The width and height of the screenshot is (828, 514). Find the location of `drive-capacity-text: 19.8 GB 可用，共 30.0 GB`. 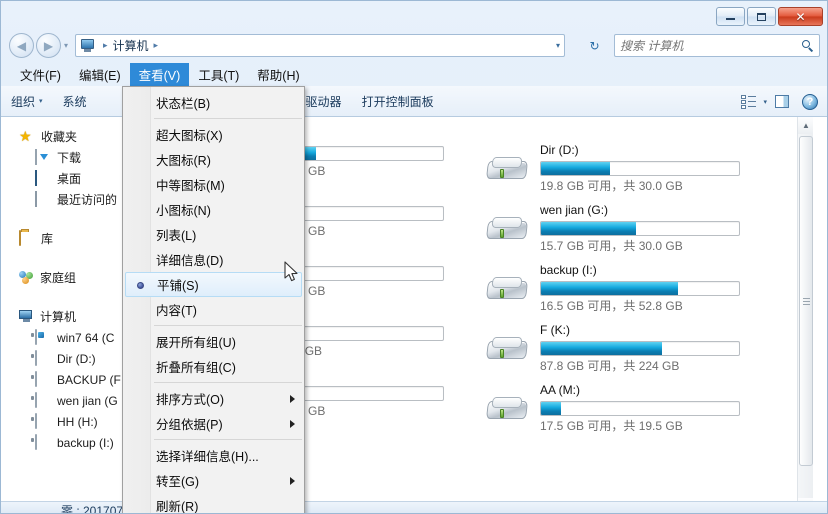

drive-capacity-text: 19.8 GB 可用，共 30.0 GB is located at coordinates (611, 186).